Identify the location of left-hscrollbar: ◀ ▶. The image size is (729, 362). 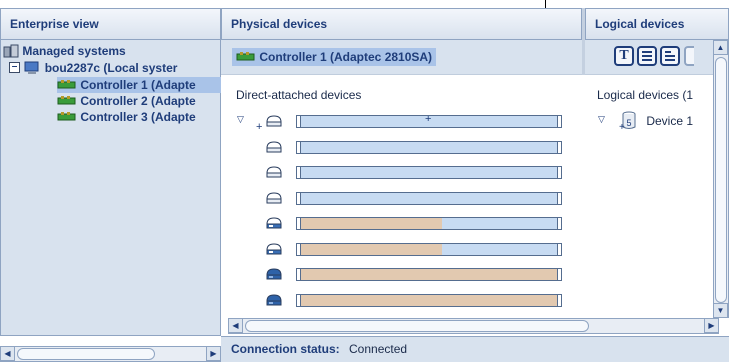
(110, 354).